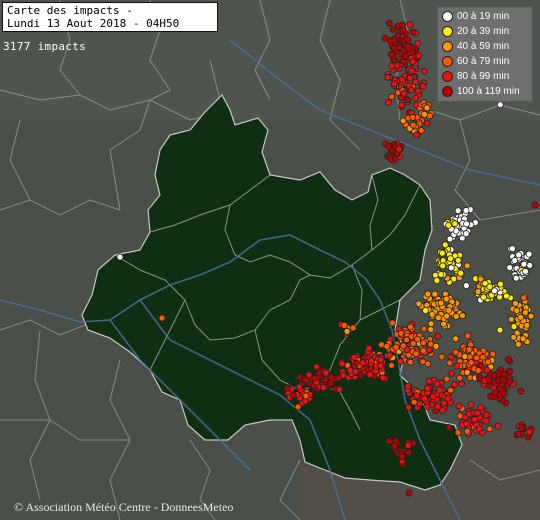 The height and width of the screenshot is (520, 540). What do you see at coordinates (45, 46) in the screenshot?
I see `impact-count: 3177 impacts` at bounding box center [45, 46].